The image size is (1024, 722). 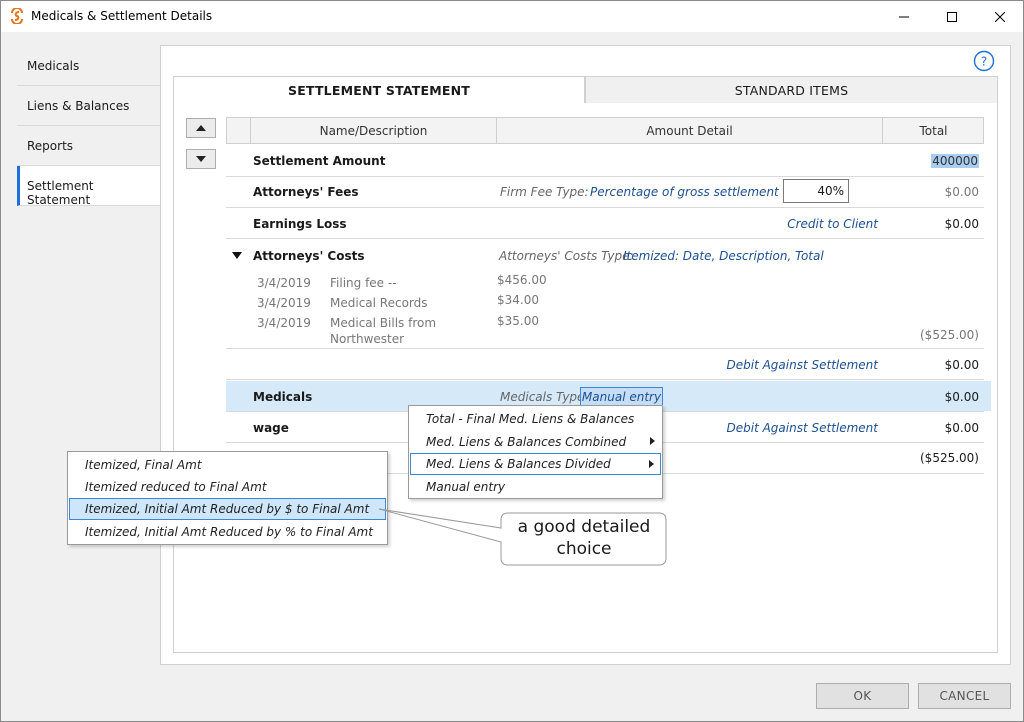 I want to click on callout-text: a good detailed choice, so click(x=584, y=538).